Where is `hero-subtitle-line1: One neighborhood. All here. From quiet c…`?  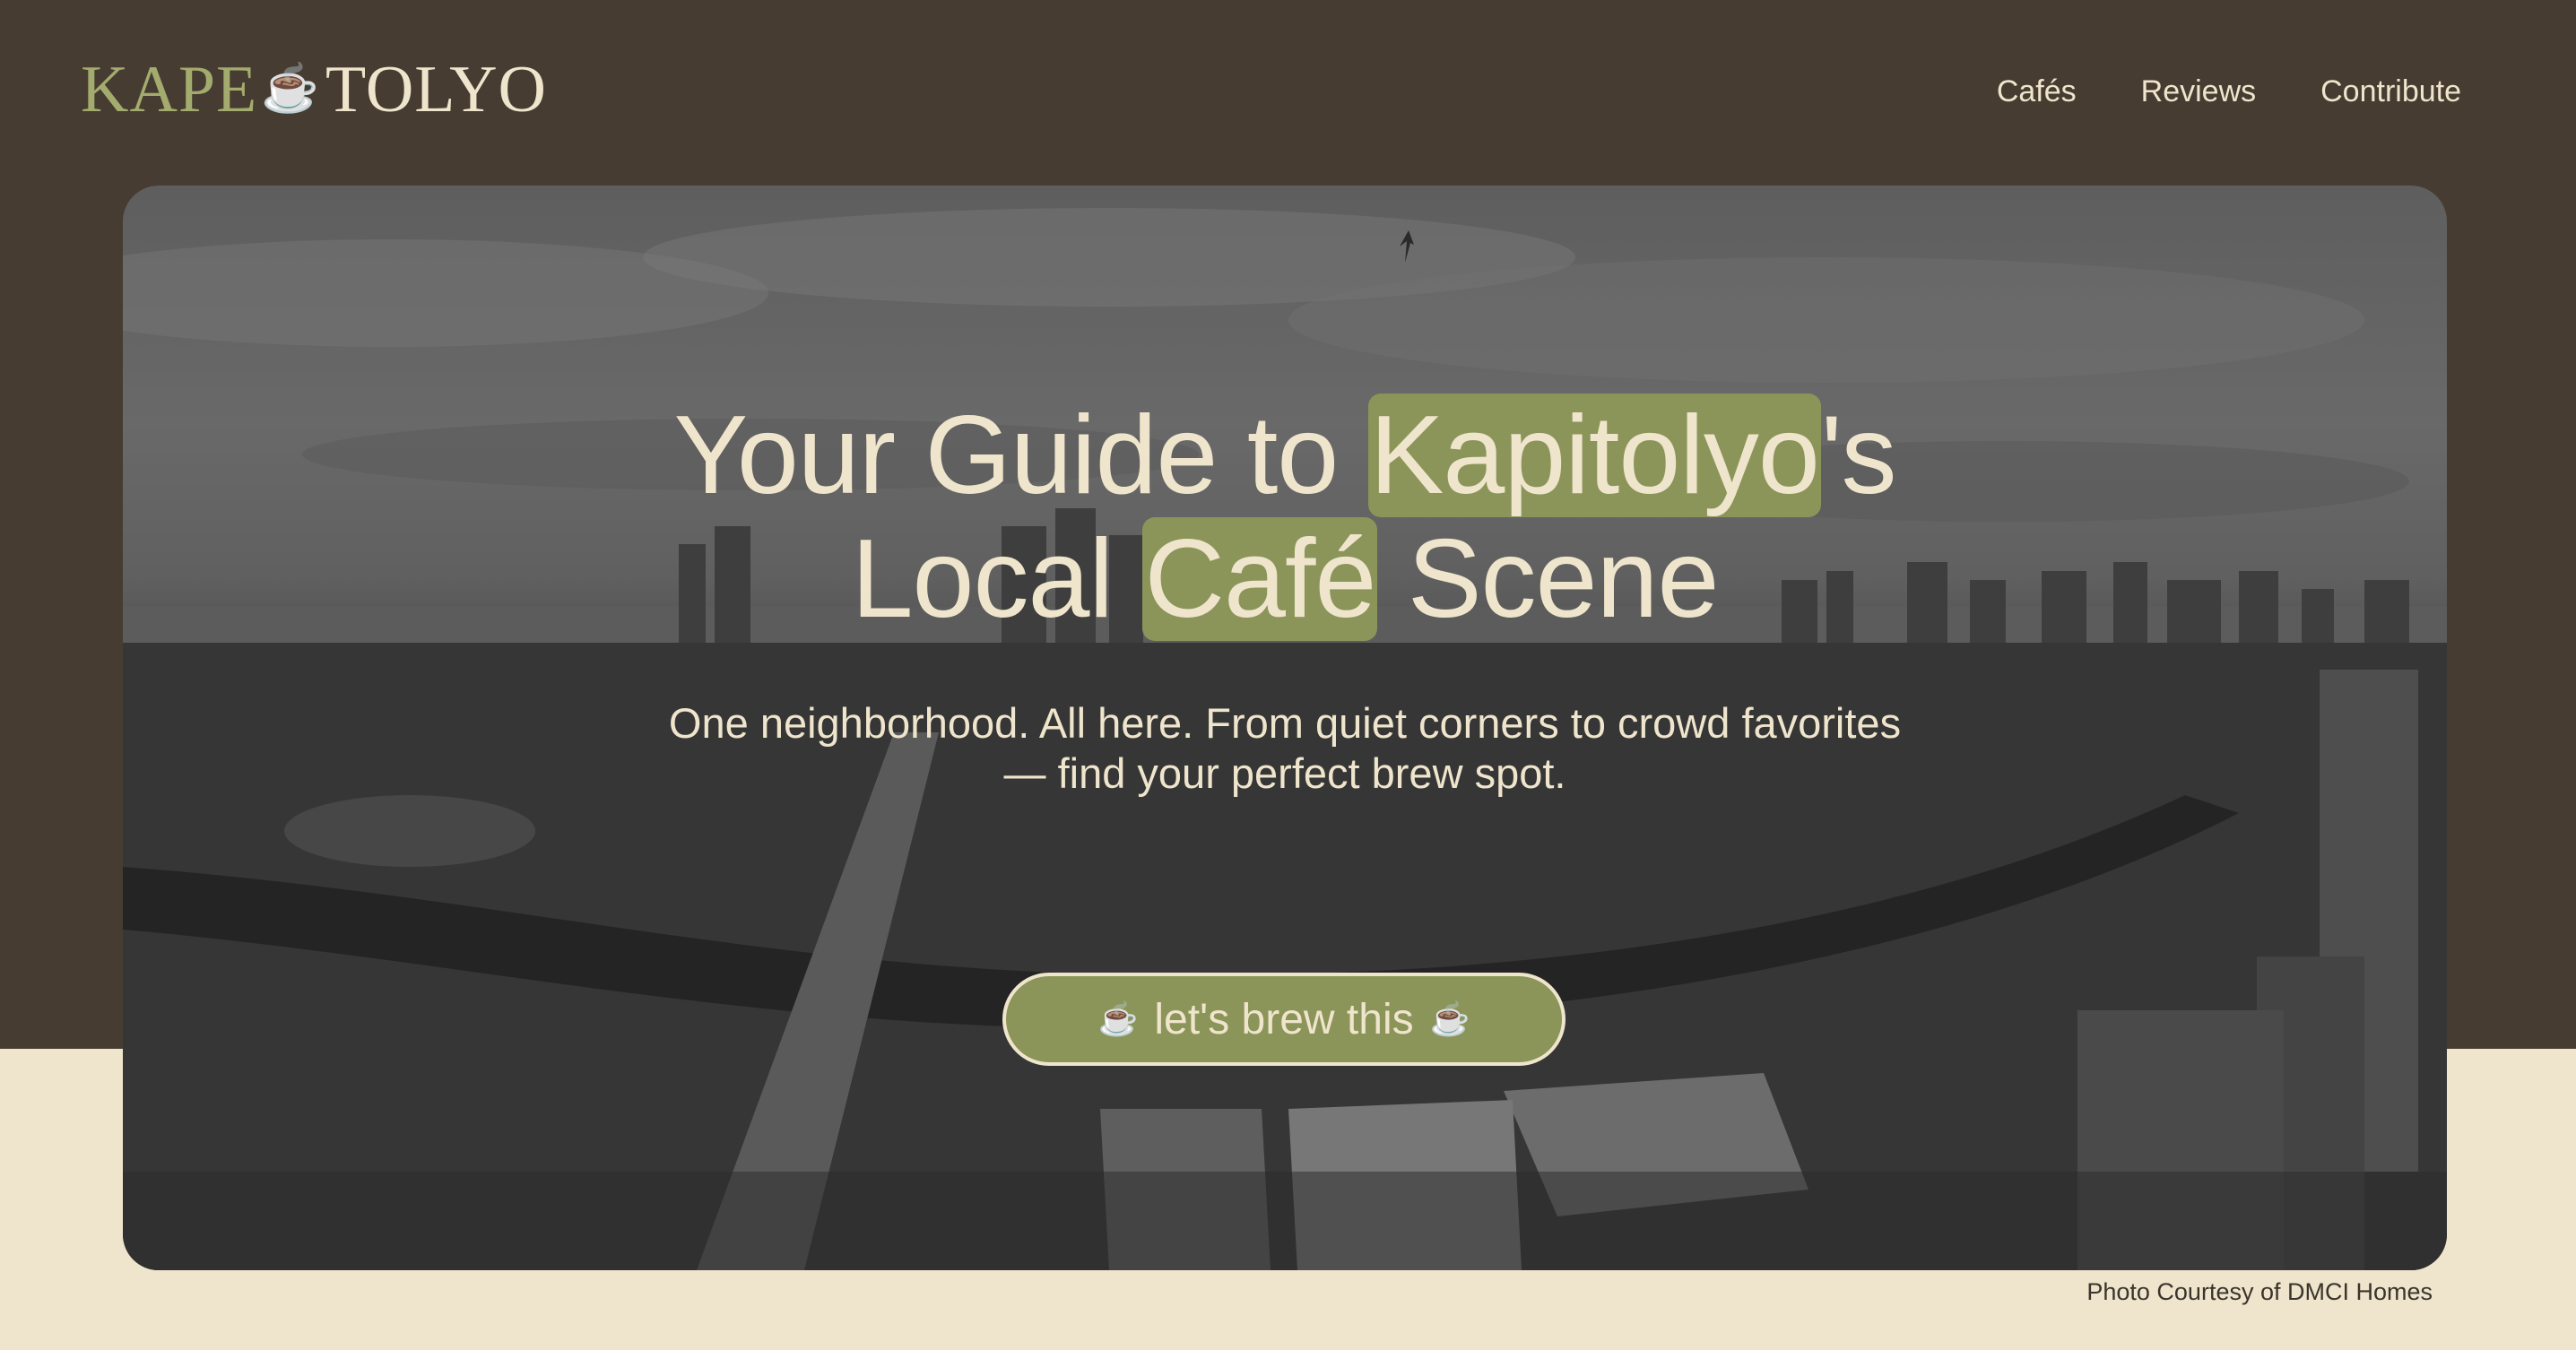
hero-subtitle-line1: One neighborhood. All here. From quiet c… is located at coordinates (1285, 723).